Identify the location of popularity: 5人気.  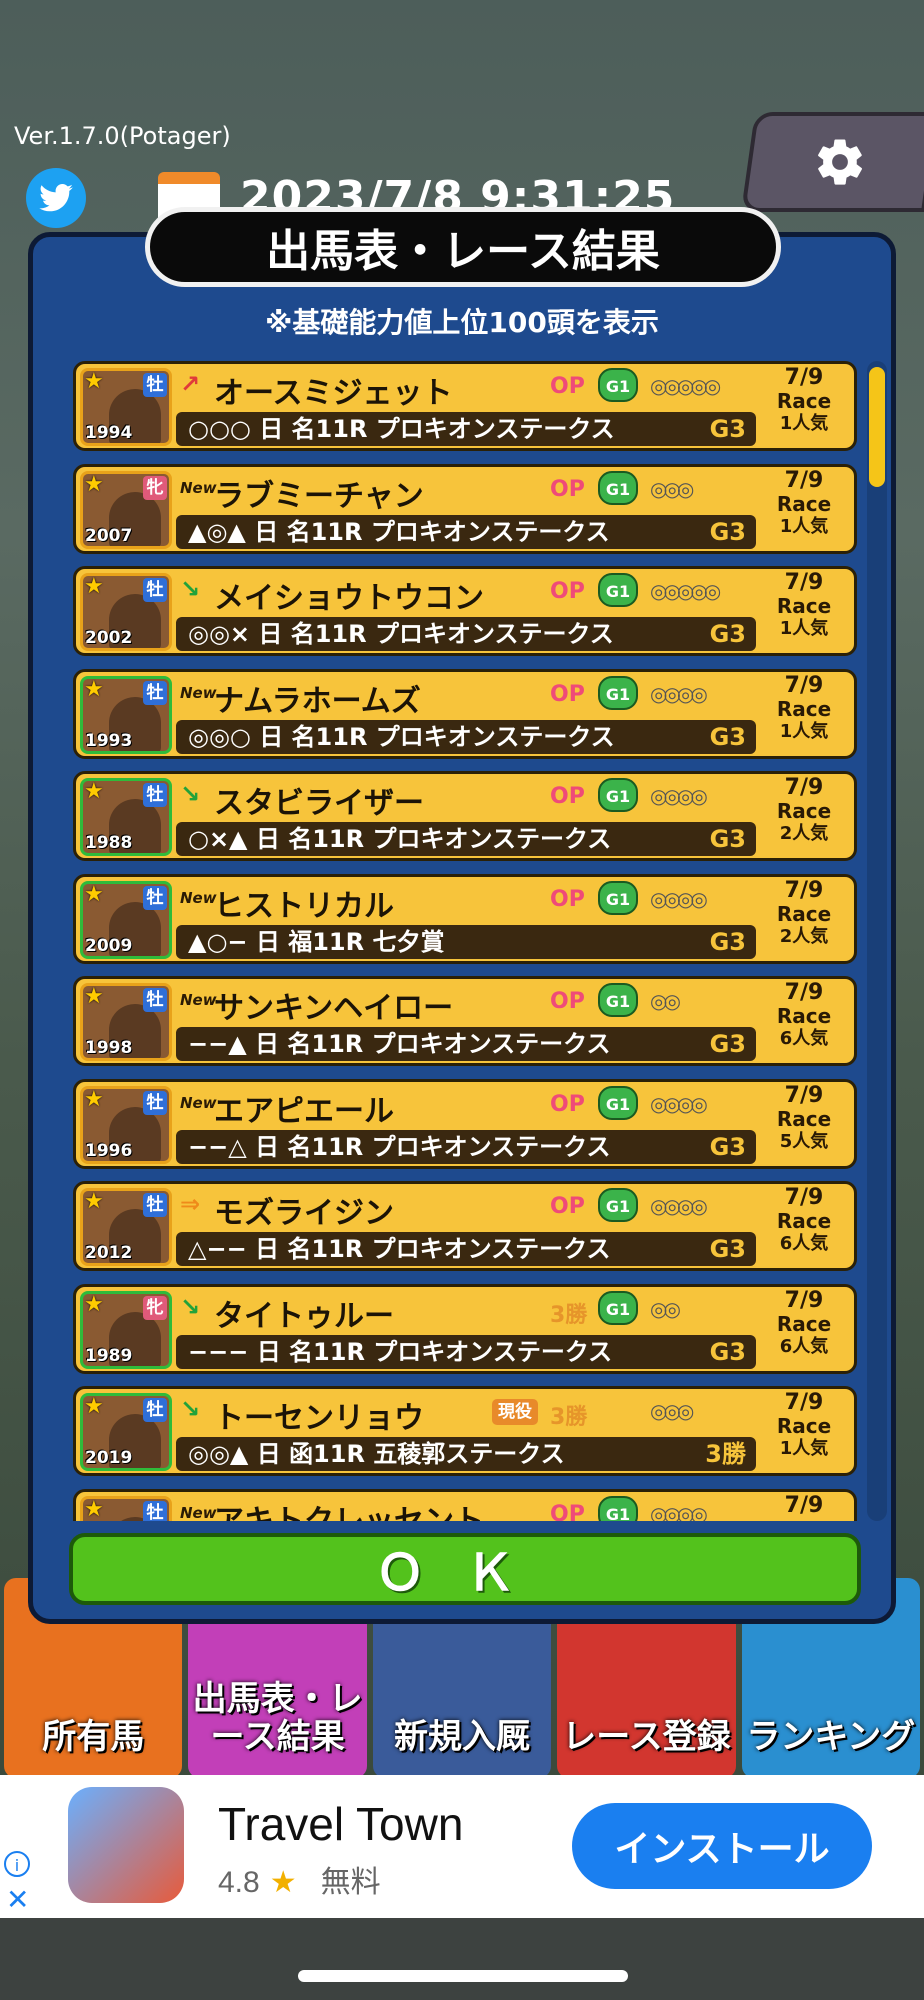
(804, 1141).